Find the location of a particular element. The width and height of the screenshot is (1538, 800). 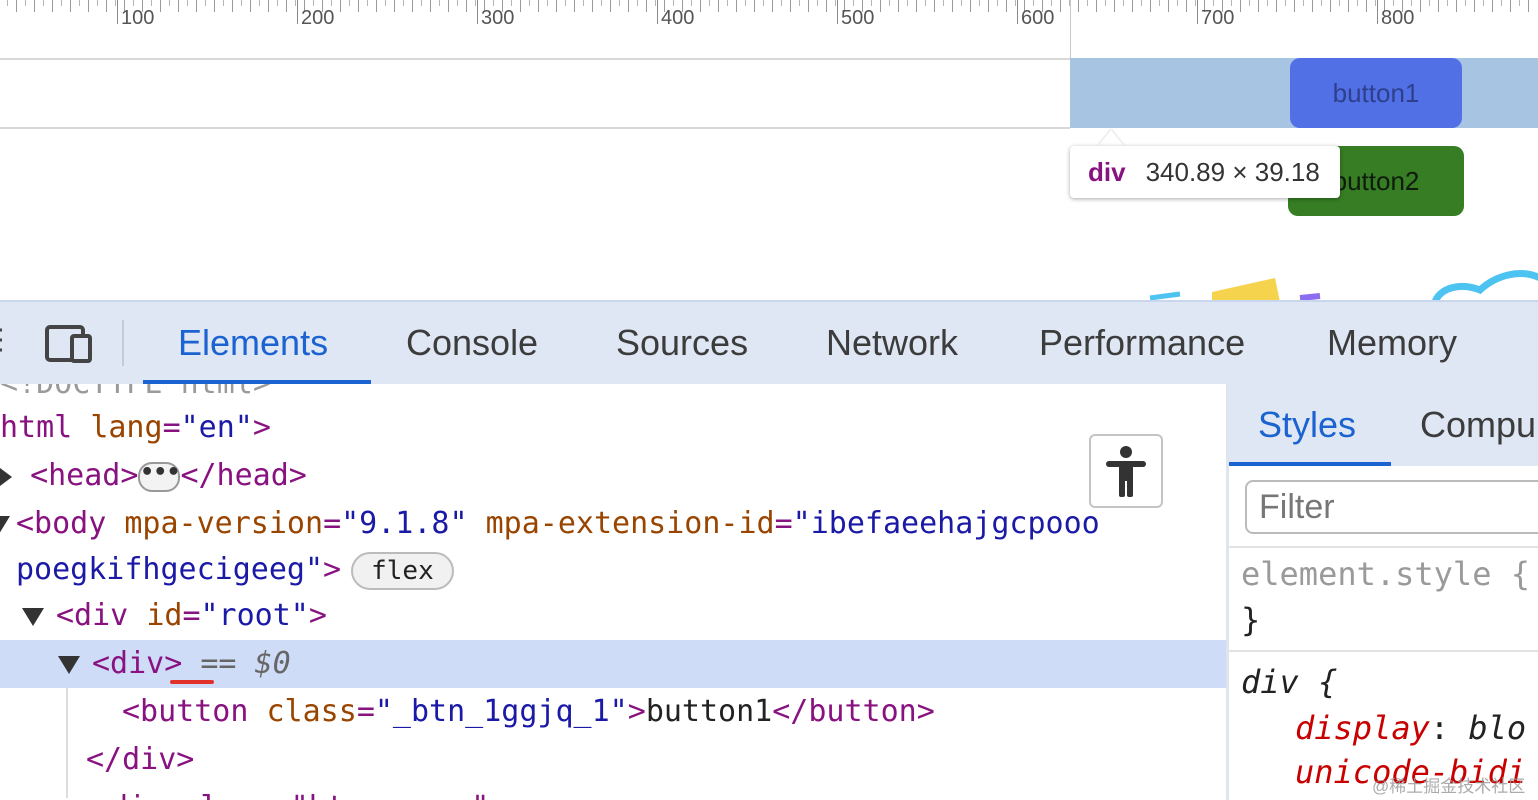

tab-styles: Styles is located at coordinates (1307, 425).